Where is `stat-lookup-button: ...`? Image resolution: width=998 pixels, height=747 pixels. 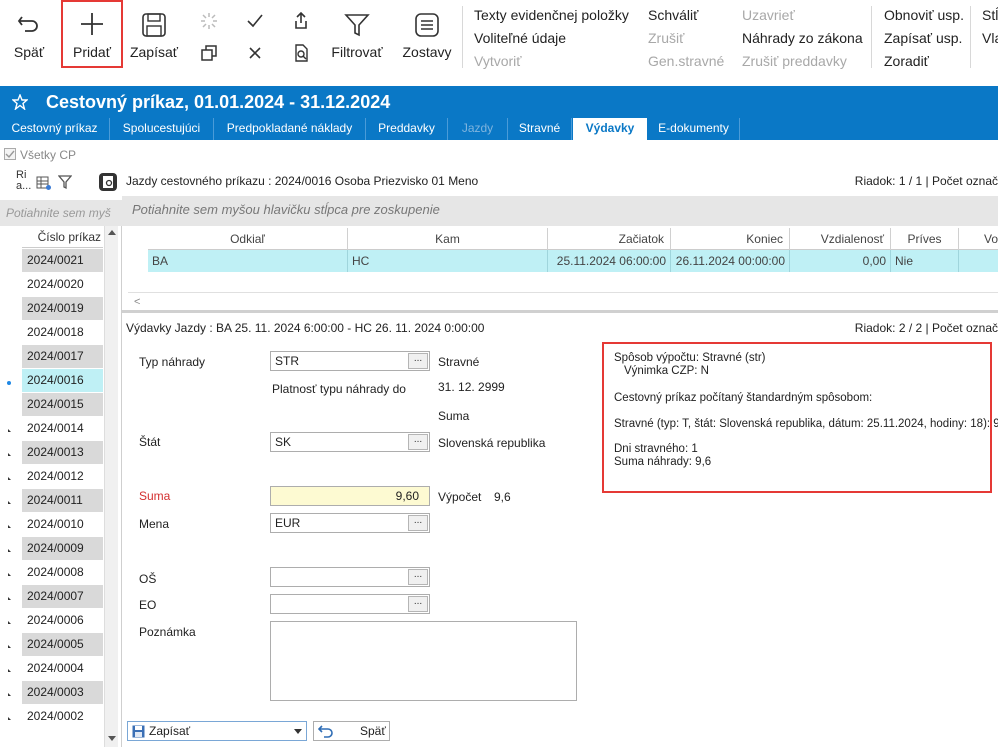 stat-lookup-button: ... is located at coordinates (418, 442).